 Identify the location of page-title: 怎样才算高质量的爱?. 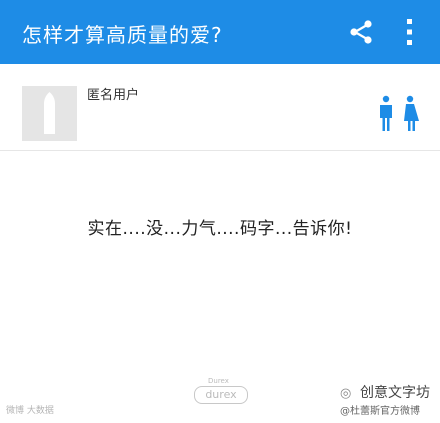
(122, 35).